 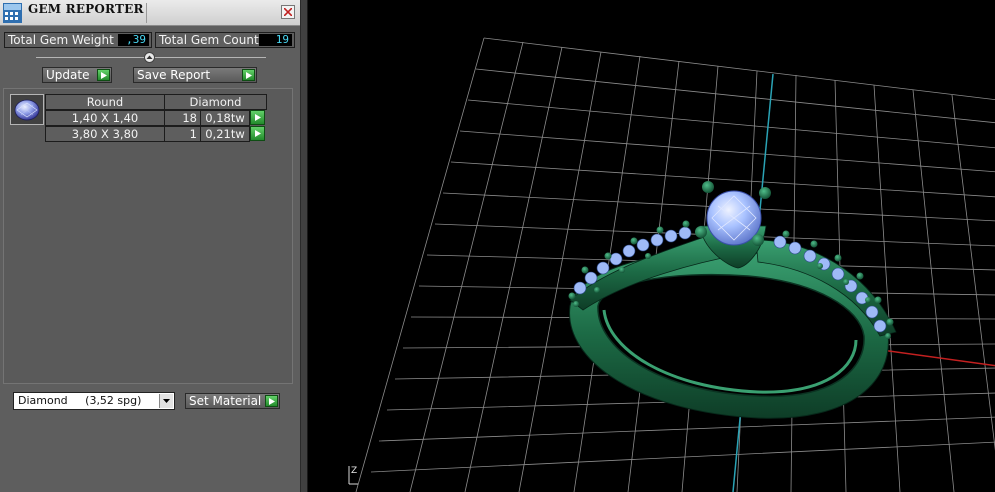 I want to click on save-report-button-label: Save Report, so click(x=174, y=75).